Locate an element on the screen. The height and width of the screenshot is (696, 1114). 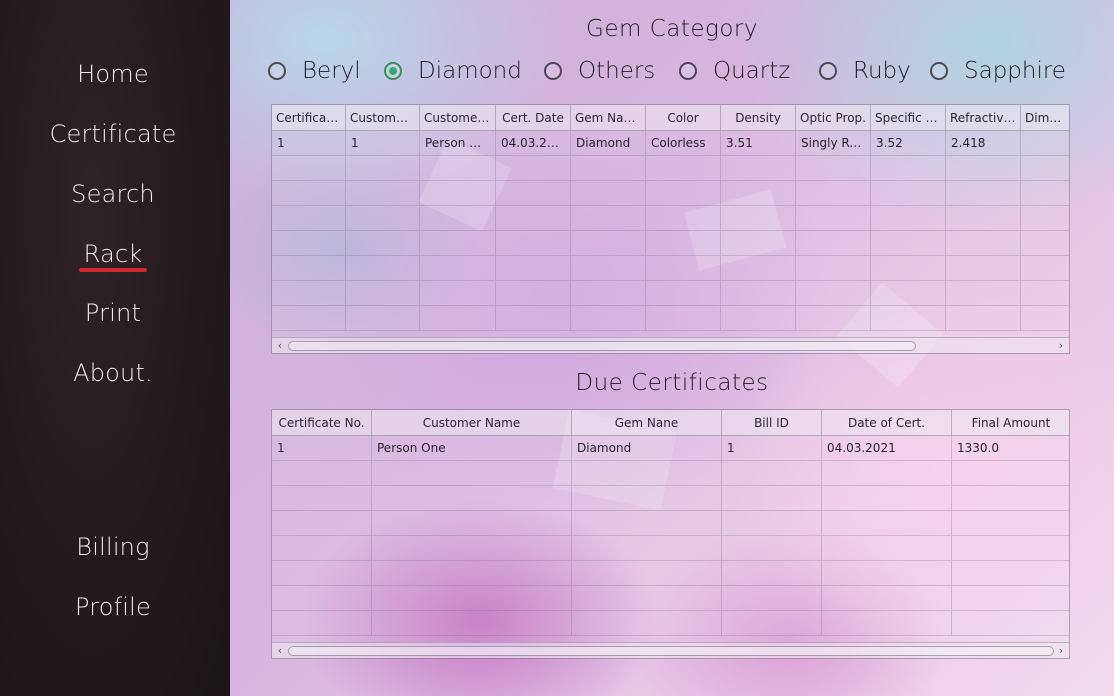
column-header: Customer ID is located at coordinates (383, 117).